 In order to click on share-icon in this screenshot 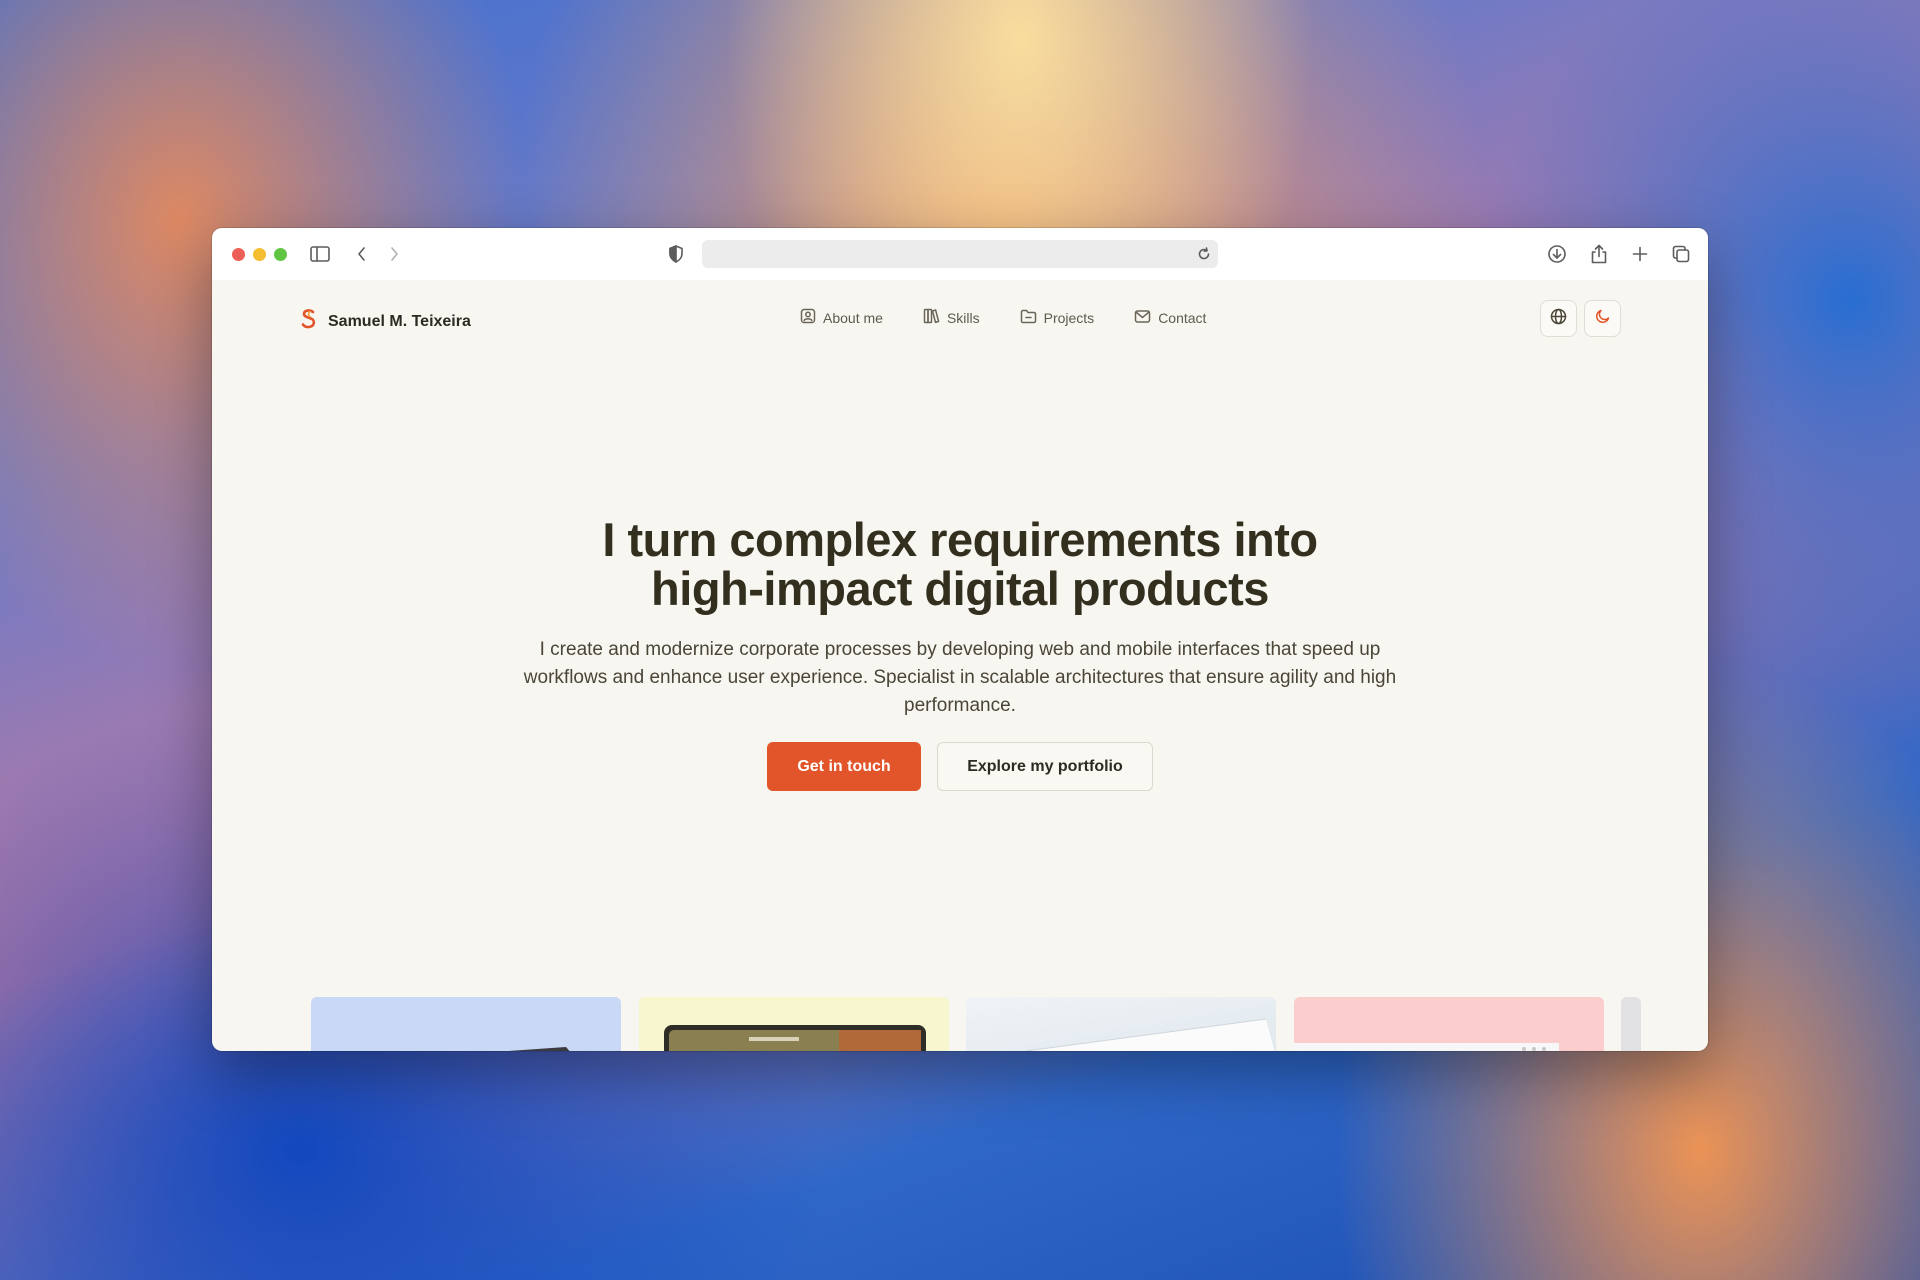, I will do `click(1599, 254)`.